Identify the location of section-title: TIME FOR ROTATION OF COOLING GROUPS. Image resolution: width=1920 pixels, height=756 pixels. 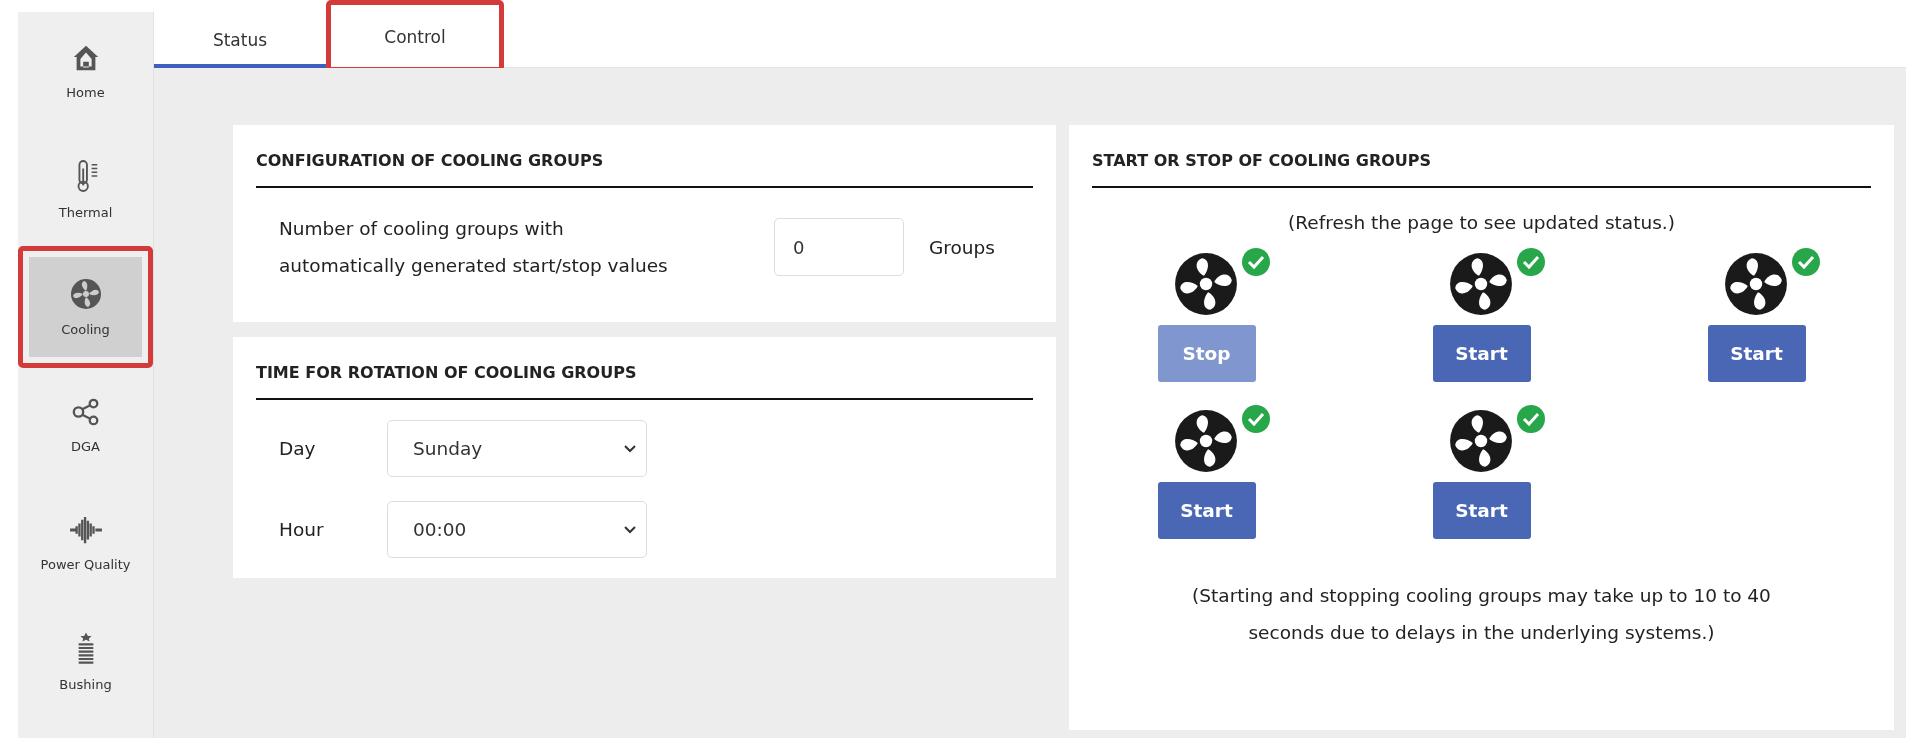
(447, 373).